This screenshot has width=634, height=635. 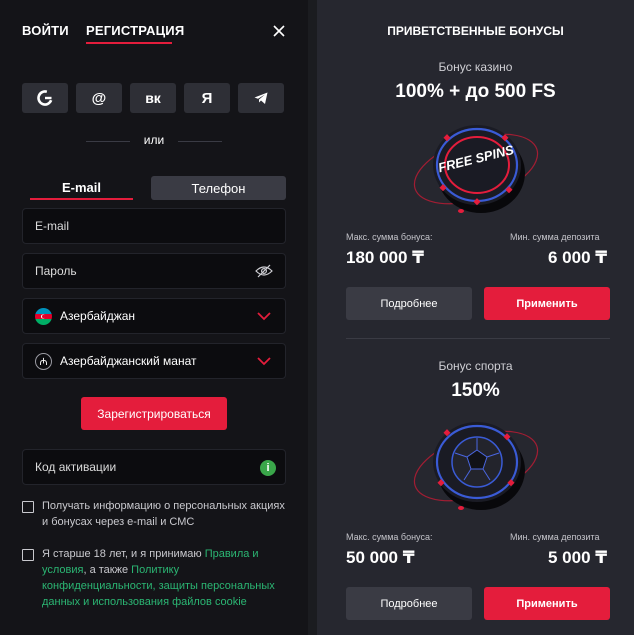 I want to click on telegram-login-button, so click(x=261, y=98).